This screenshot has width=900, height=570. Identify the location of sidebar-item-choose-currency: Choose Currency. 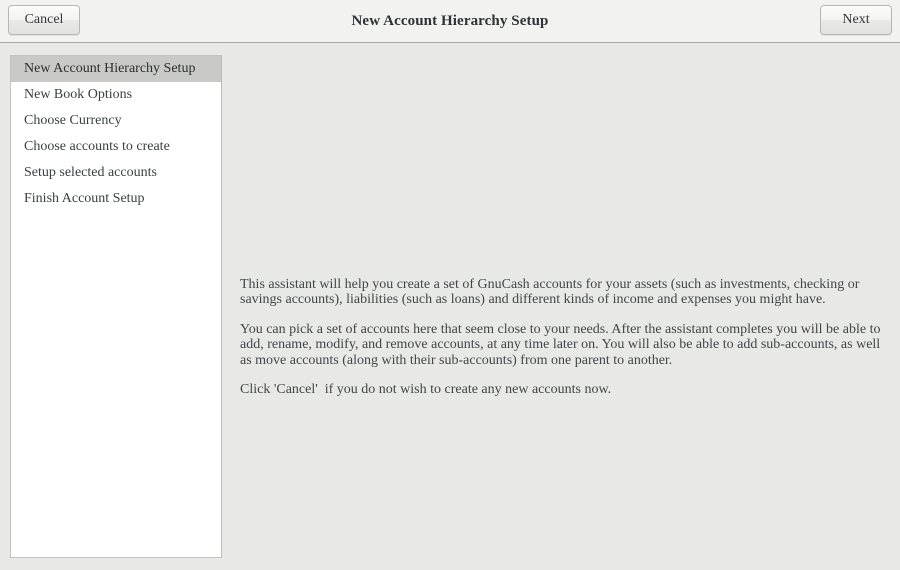
(116, 121).